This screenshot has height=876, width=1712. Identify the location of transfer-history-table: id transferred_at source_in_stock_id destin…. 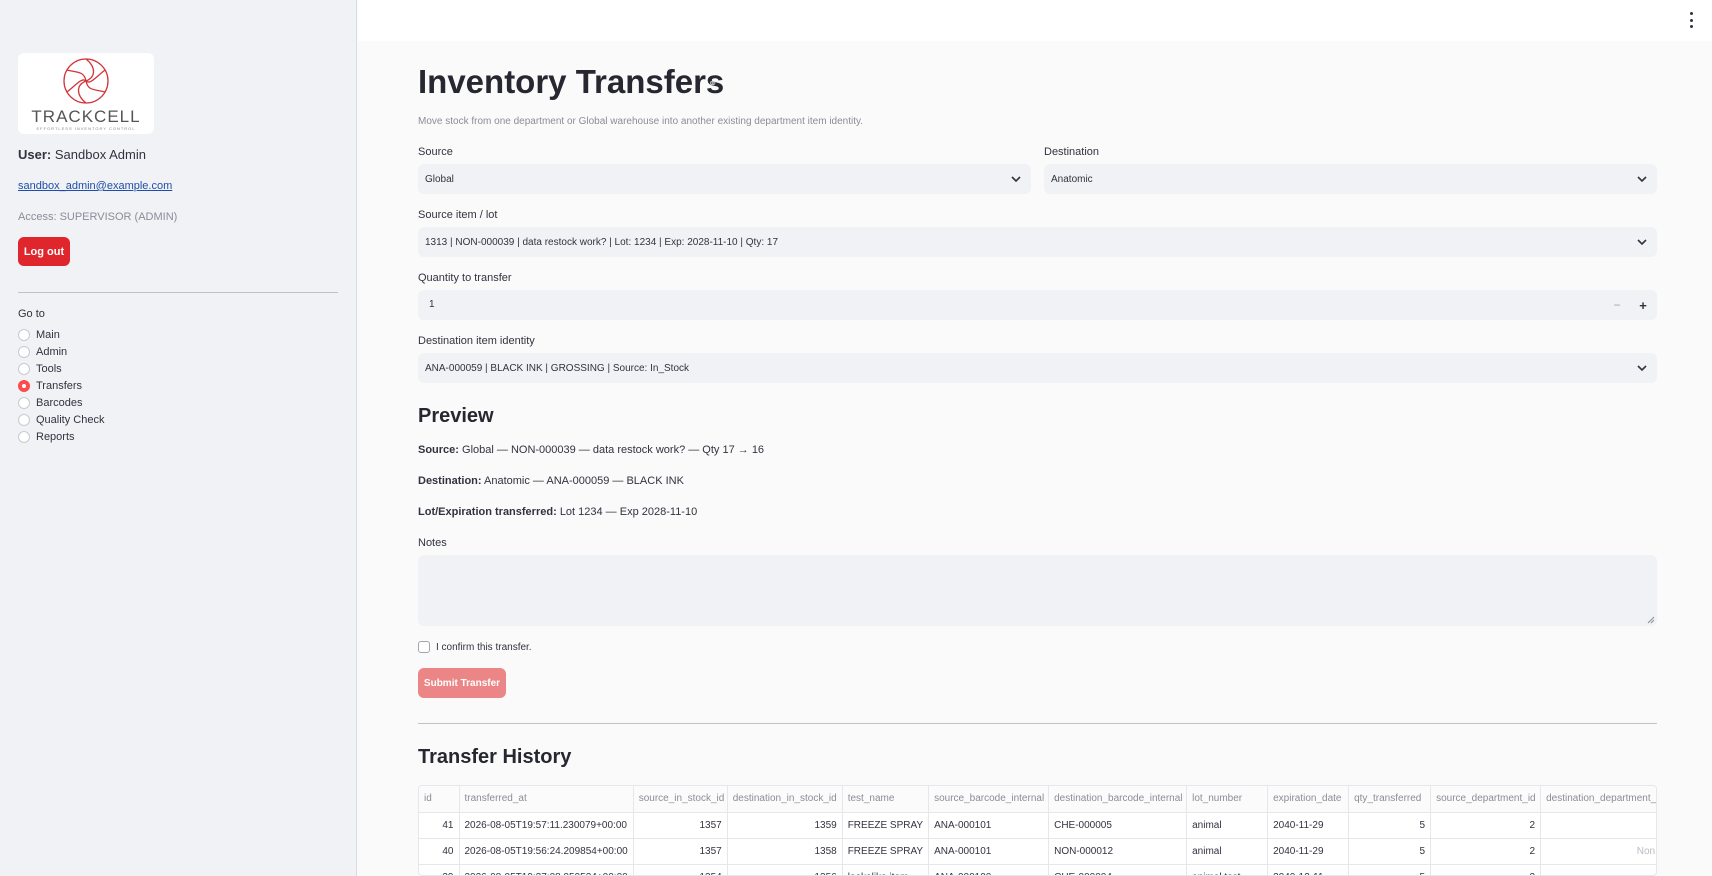
(1037, 830).